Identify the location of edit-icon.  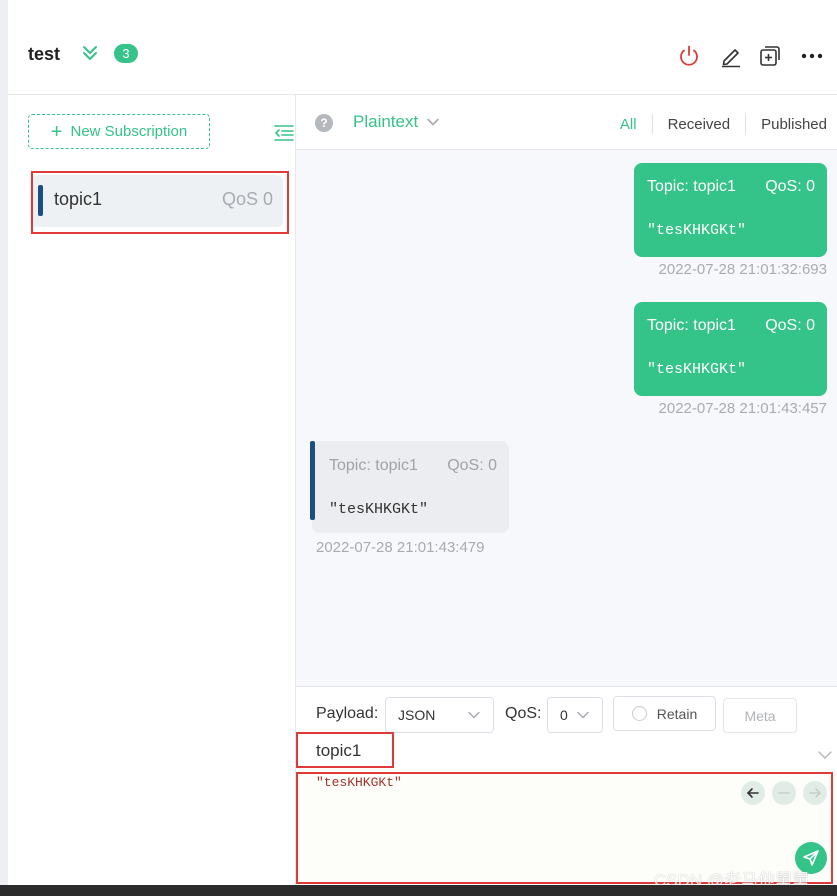
(731, 56).